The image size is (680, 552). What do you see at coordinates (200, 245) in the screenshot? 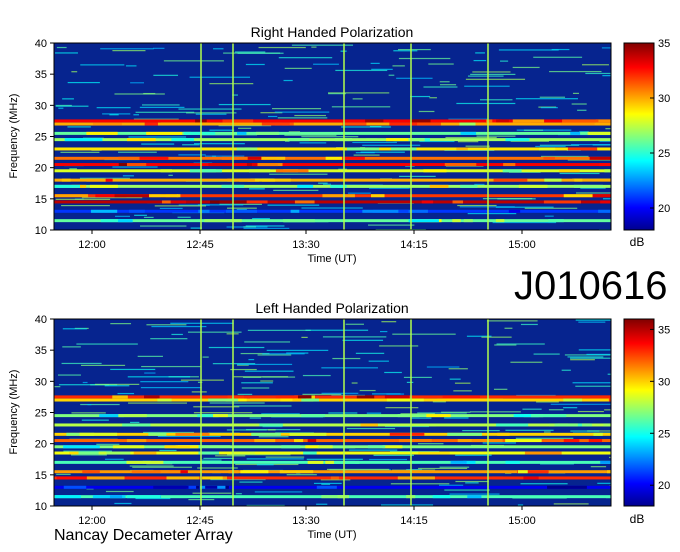
I see `x-tick-label: 12:45` at bounding box center [200, 245].